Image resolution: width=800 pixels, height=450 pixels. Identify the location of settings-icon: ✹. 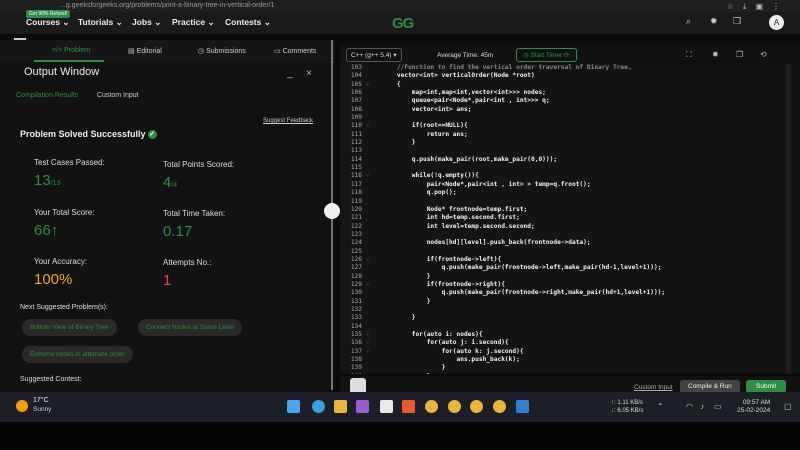
(715, 54).